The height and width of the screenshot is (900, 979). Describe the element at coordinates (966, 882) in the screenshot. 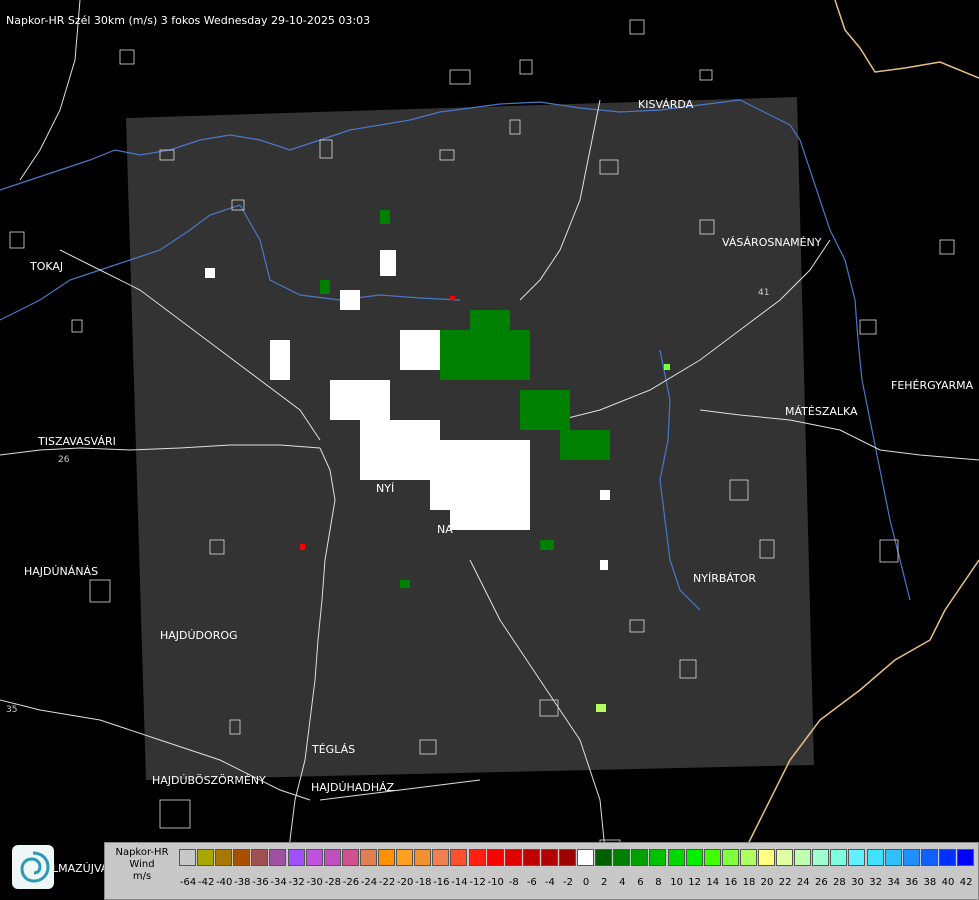

I see `legend-tick-label: 42` at that location.